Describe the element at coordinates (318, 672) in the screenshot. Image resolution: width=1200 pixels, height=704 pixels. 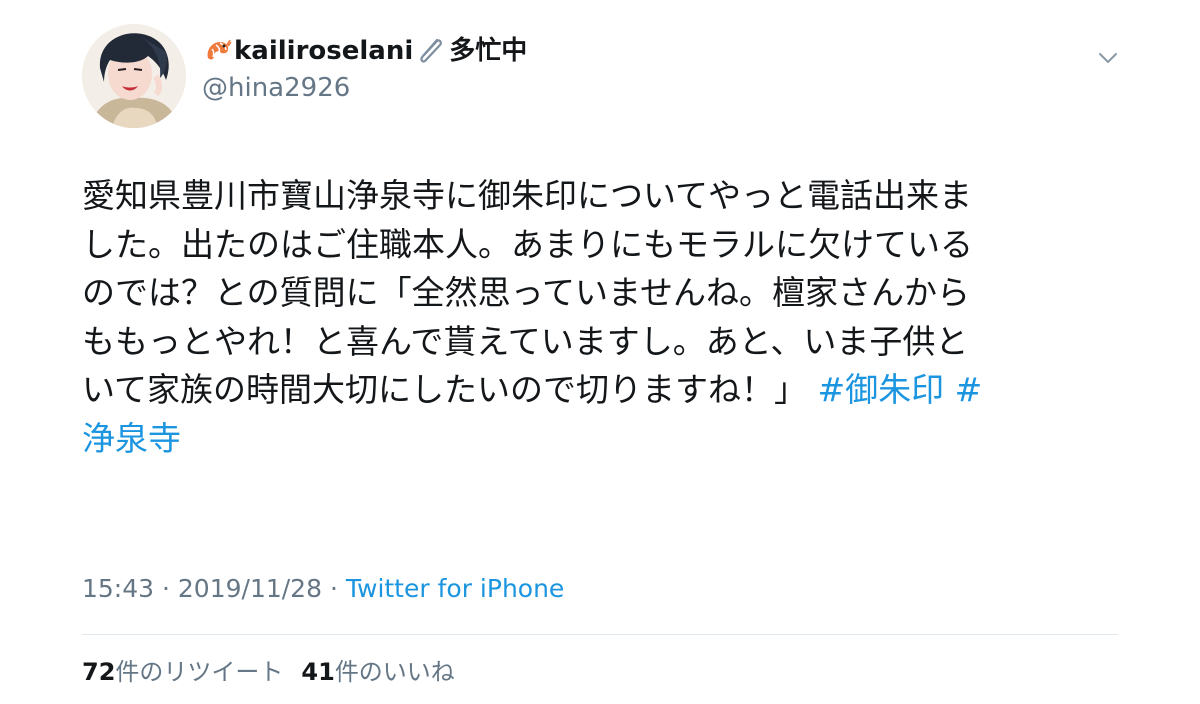
I see `like-count: 41` at that location.